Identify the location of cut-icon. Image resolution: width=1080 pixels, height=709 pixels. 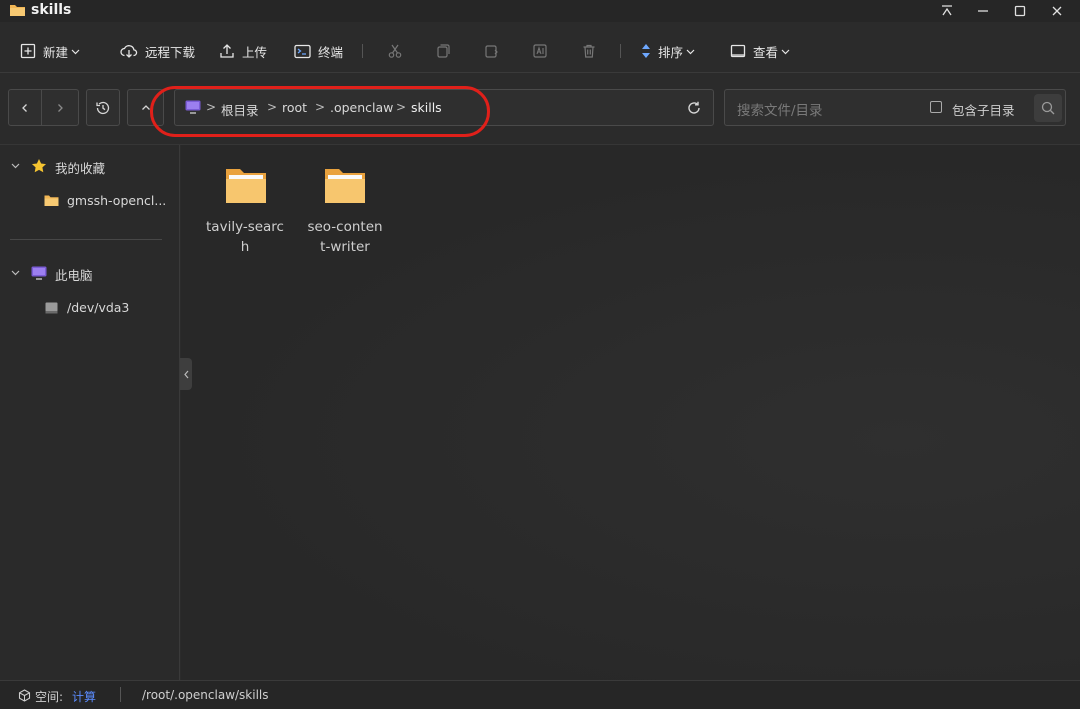
(395, 51).